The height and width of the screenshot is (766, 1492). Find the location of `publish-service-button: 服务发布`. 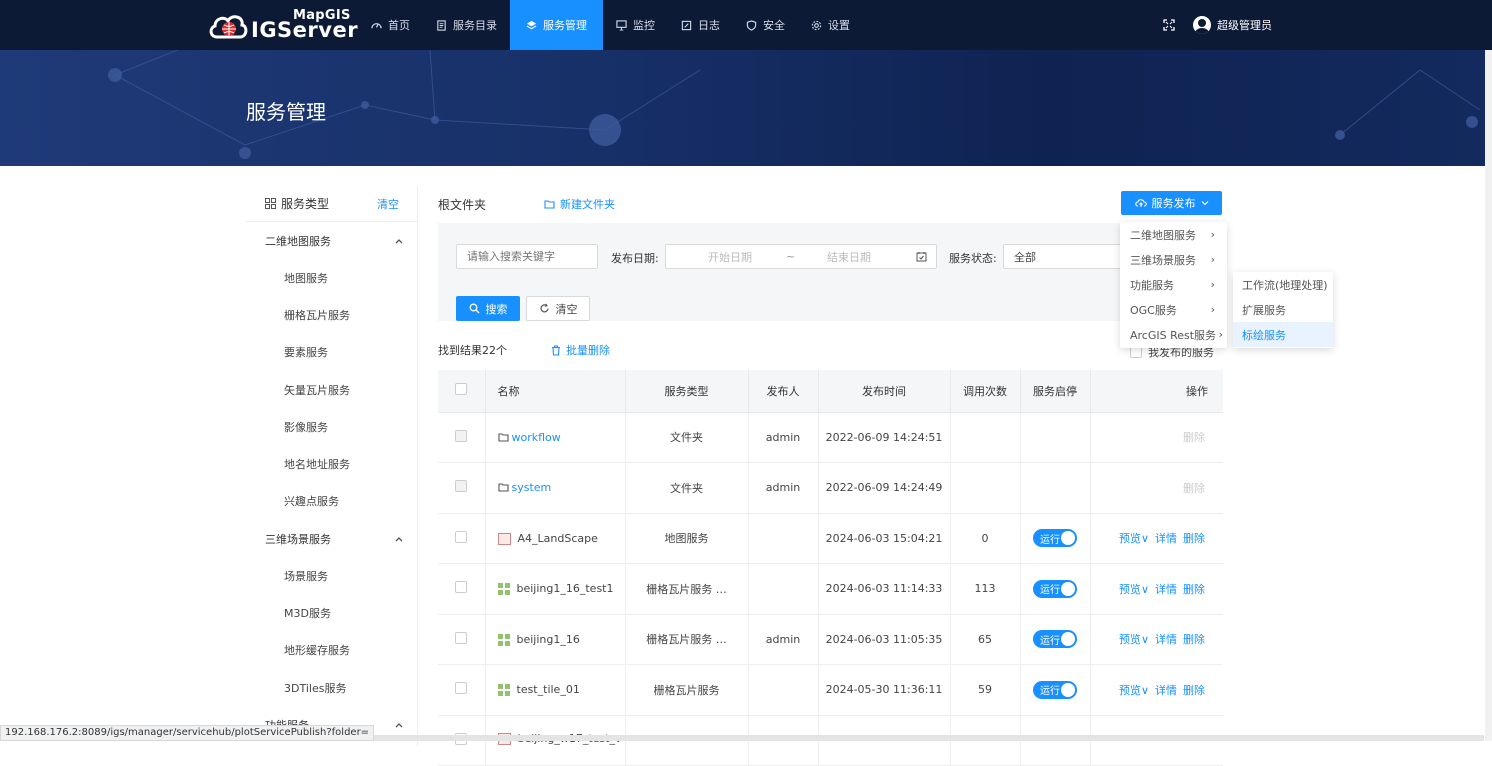

publish-service-button: 服务发布 is located at coordinates (1171, 203).